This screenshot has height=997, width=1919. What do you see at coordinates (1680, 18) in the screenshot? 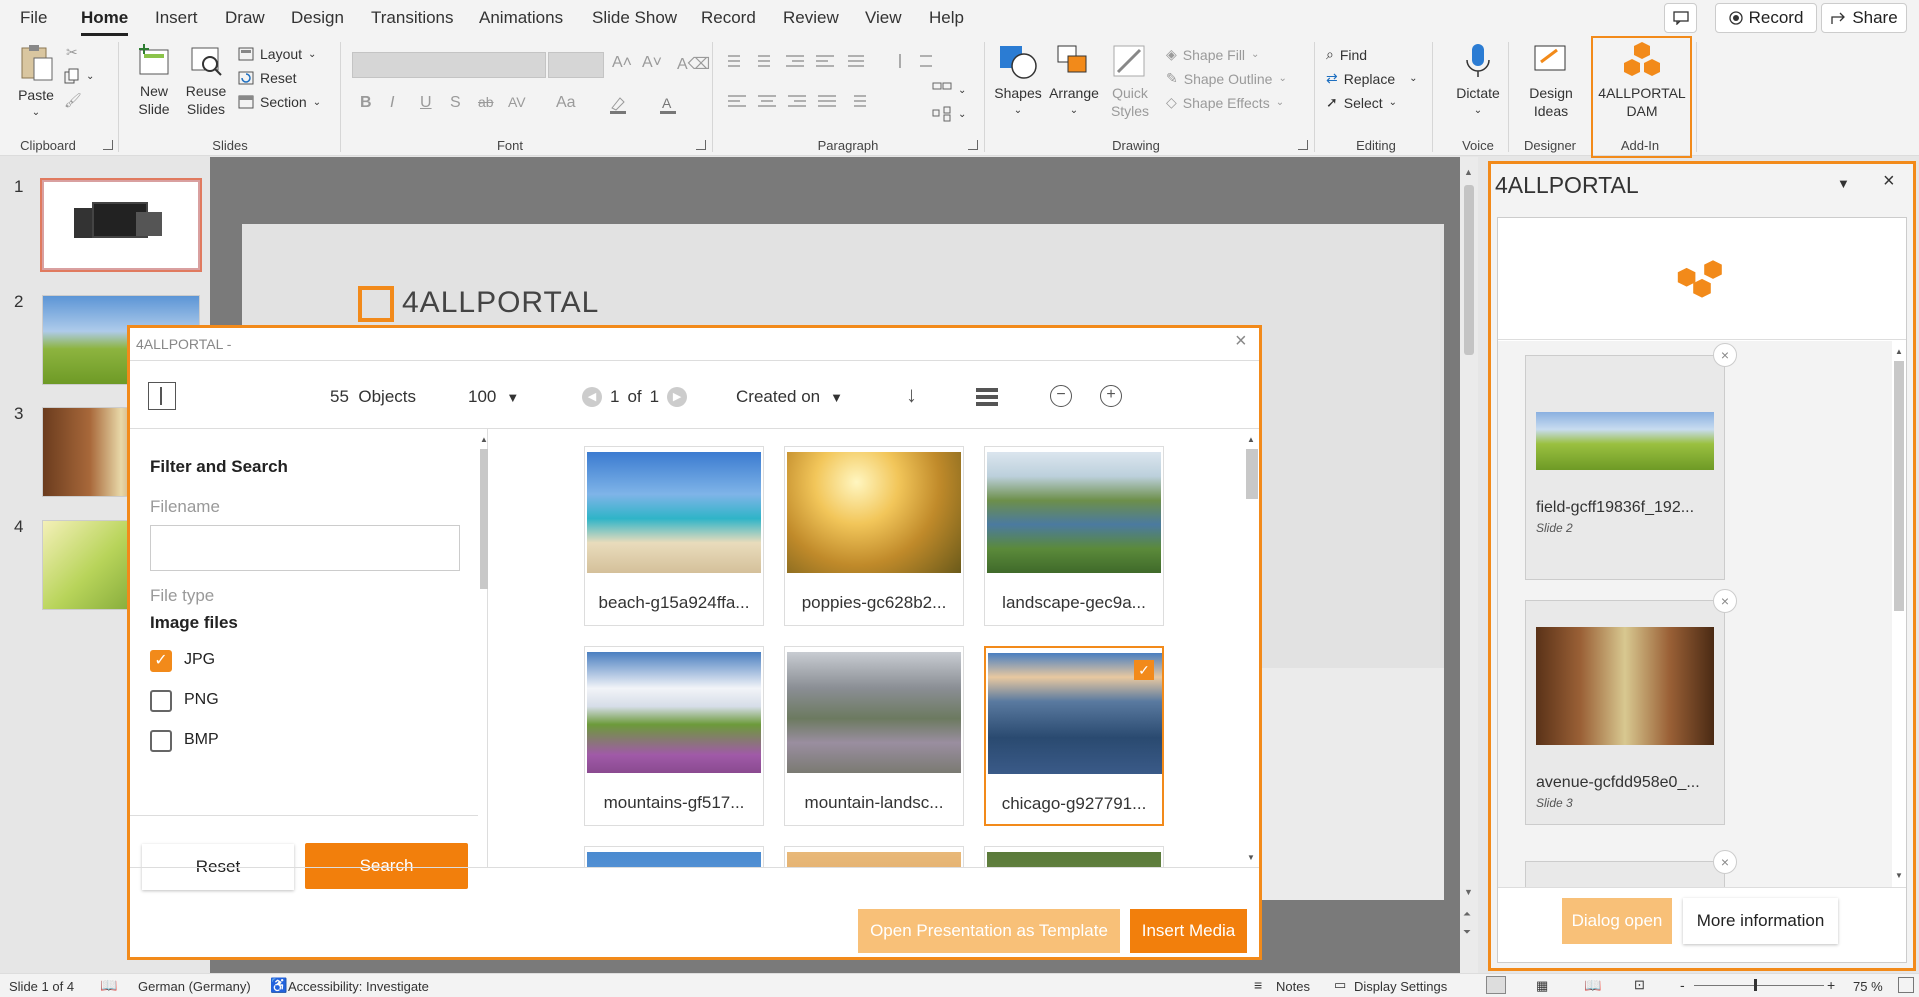
I see `comments-button` at bounding box center [1680, 18].